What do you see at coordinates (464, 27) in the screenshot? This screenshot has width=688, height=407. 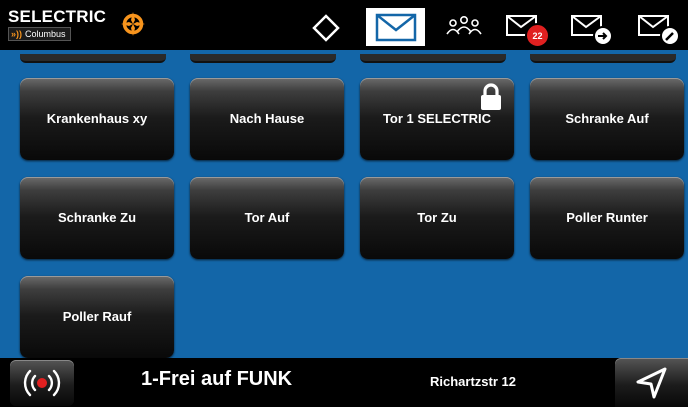 I see `group-icon` at bounding box center [464, 27].